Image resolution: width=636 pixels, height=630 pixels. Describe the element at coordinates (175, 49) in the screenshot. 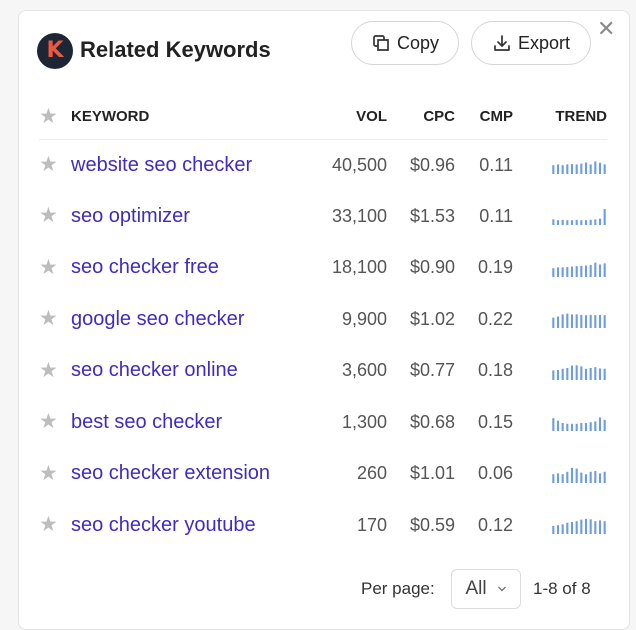

I see `panel-title: Related Keywords` at that location.